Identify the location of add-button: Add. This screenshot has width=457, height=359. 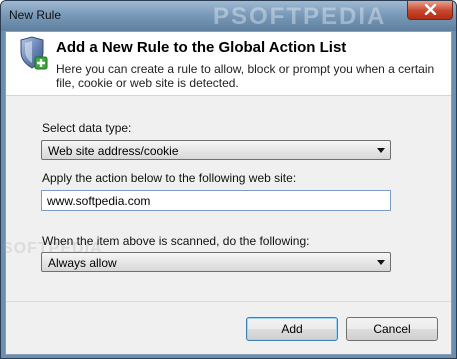
(292, 329).